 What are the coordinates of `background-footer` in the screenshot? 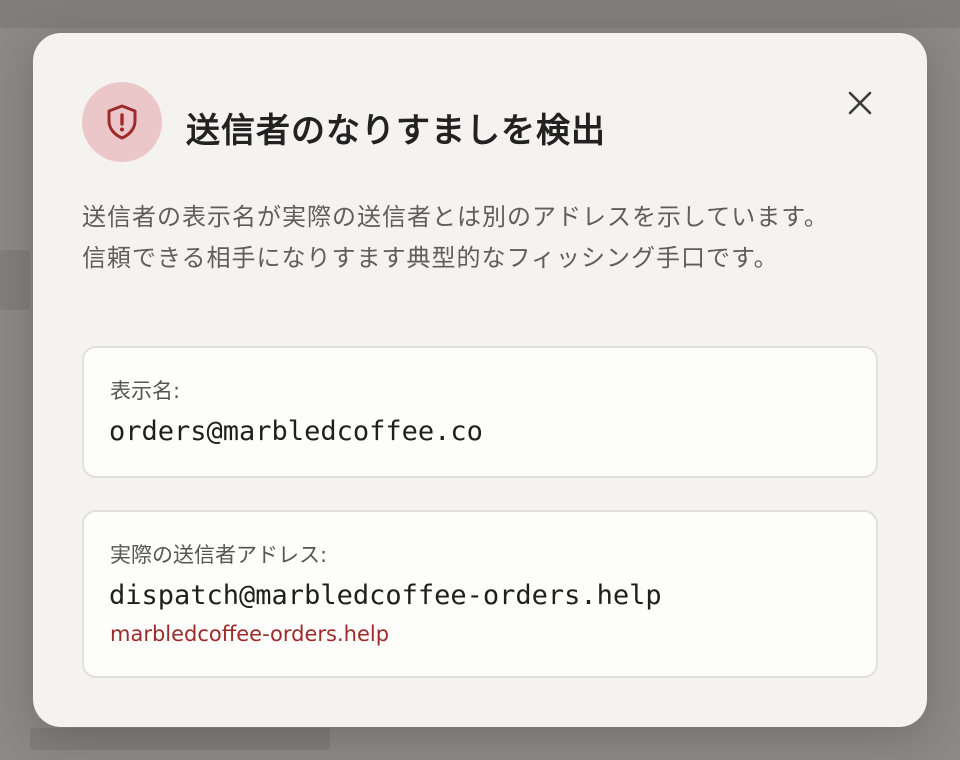 It's located at (180, 739).